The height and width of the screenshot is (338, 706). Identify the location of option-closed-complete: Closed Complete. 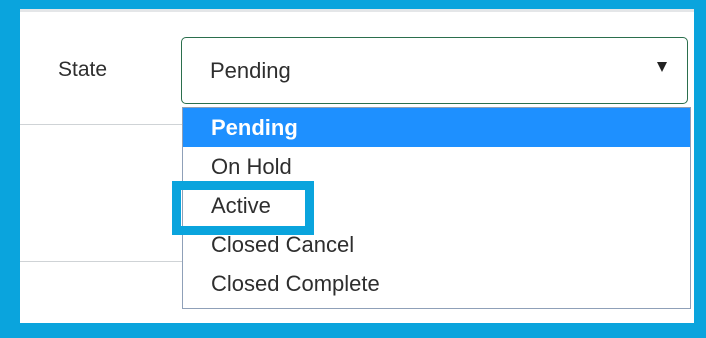
(436, 283).